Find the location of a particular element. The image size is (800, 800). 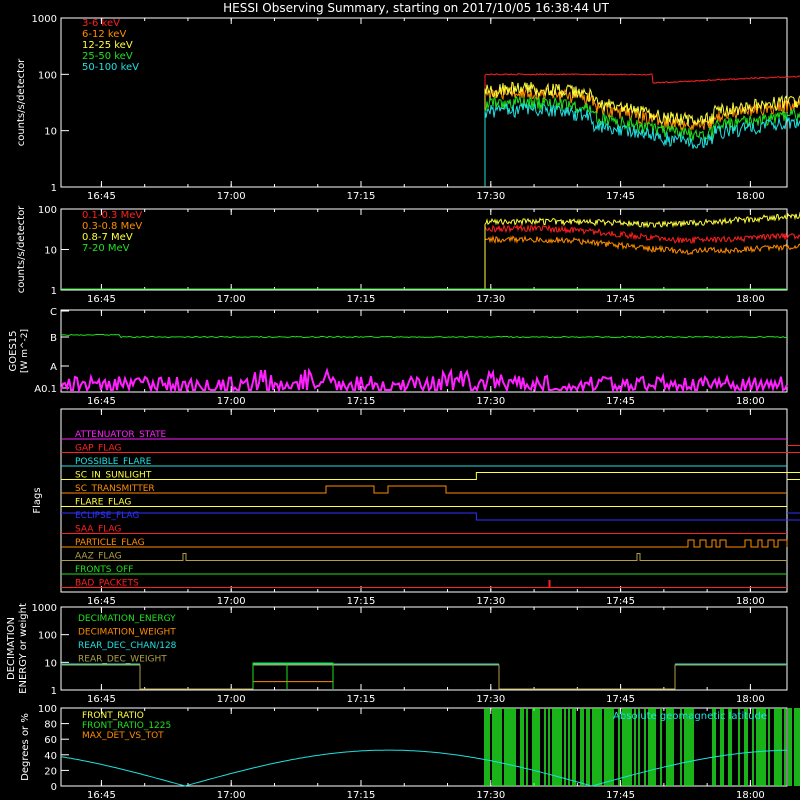

y-tick-label: 0 is located at coordinates (54, 787).